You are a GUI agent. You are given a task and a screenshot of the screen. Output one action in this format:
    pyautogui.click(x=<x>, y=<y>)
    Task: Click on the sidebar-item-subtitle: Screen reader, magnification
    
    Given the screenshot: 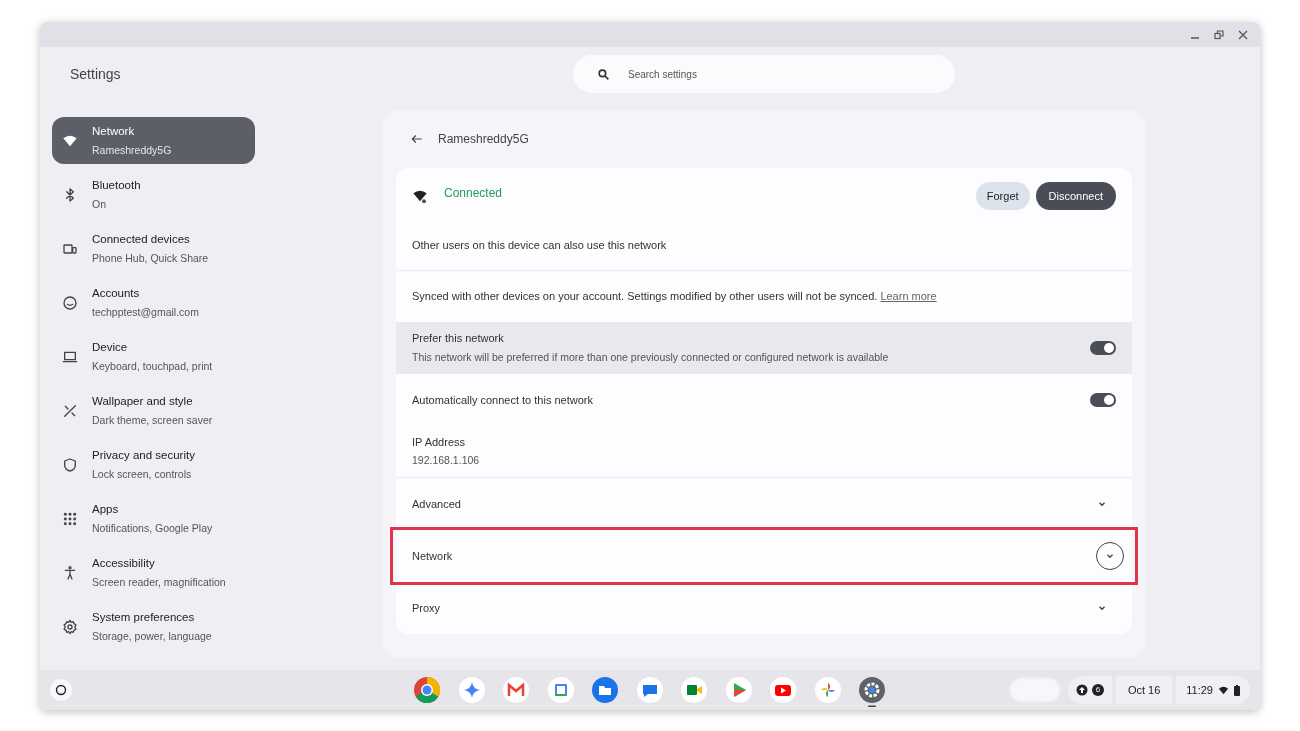 What is the action you would take?
    pyautogui.click(x=159, y=582)
    